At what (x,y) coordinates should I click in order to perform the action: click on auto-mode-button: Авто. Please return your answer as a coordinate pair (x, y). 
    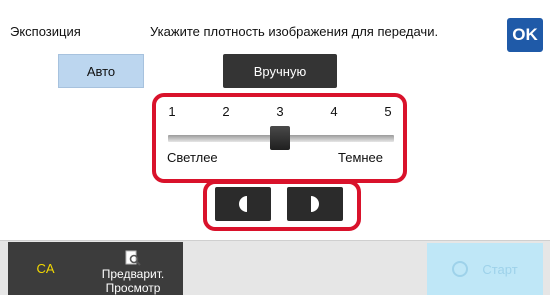
    Looking at the image, I should click on (101, 71).